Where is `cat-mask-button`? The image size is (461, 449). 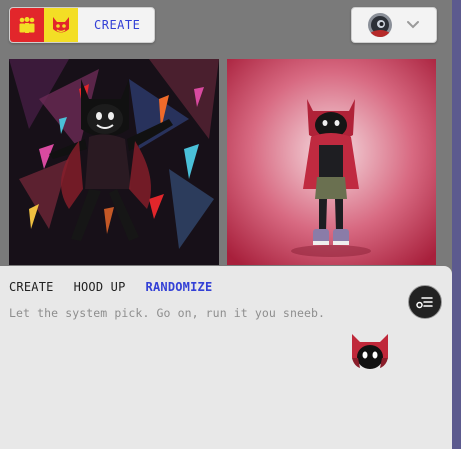 cat-mask-button is located at coordinates (61, 25).